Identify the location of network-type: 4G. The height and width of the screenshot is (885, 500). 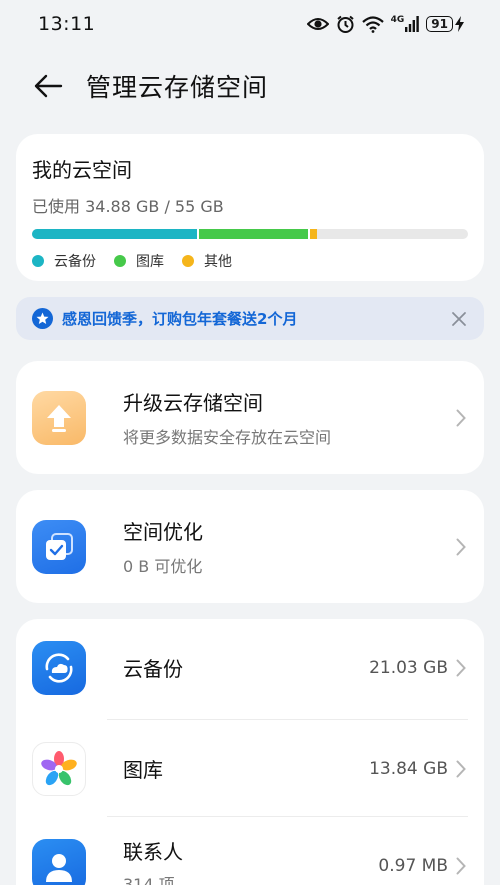
(397, 20).